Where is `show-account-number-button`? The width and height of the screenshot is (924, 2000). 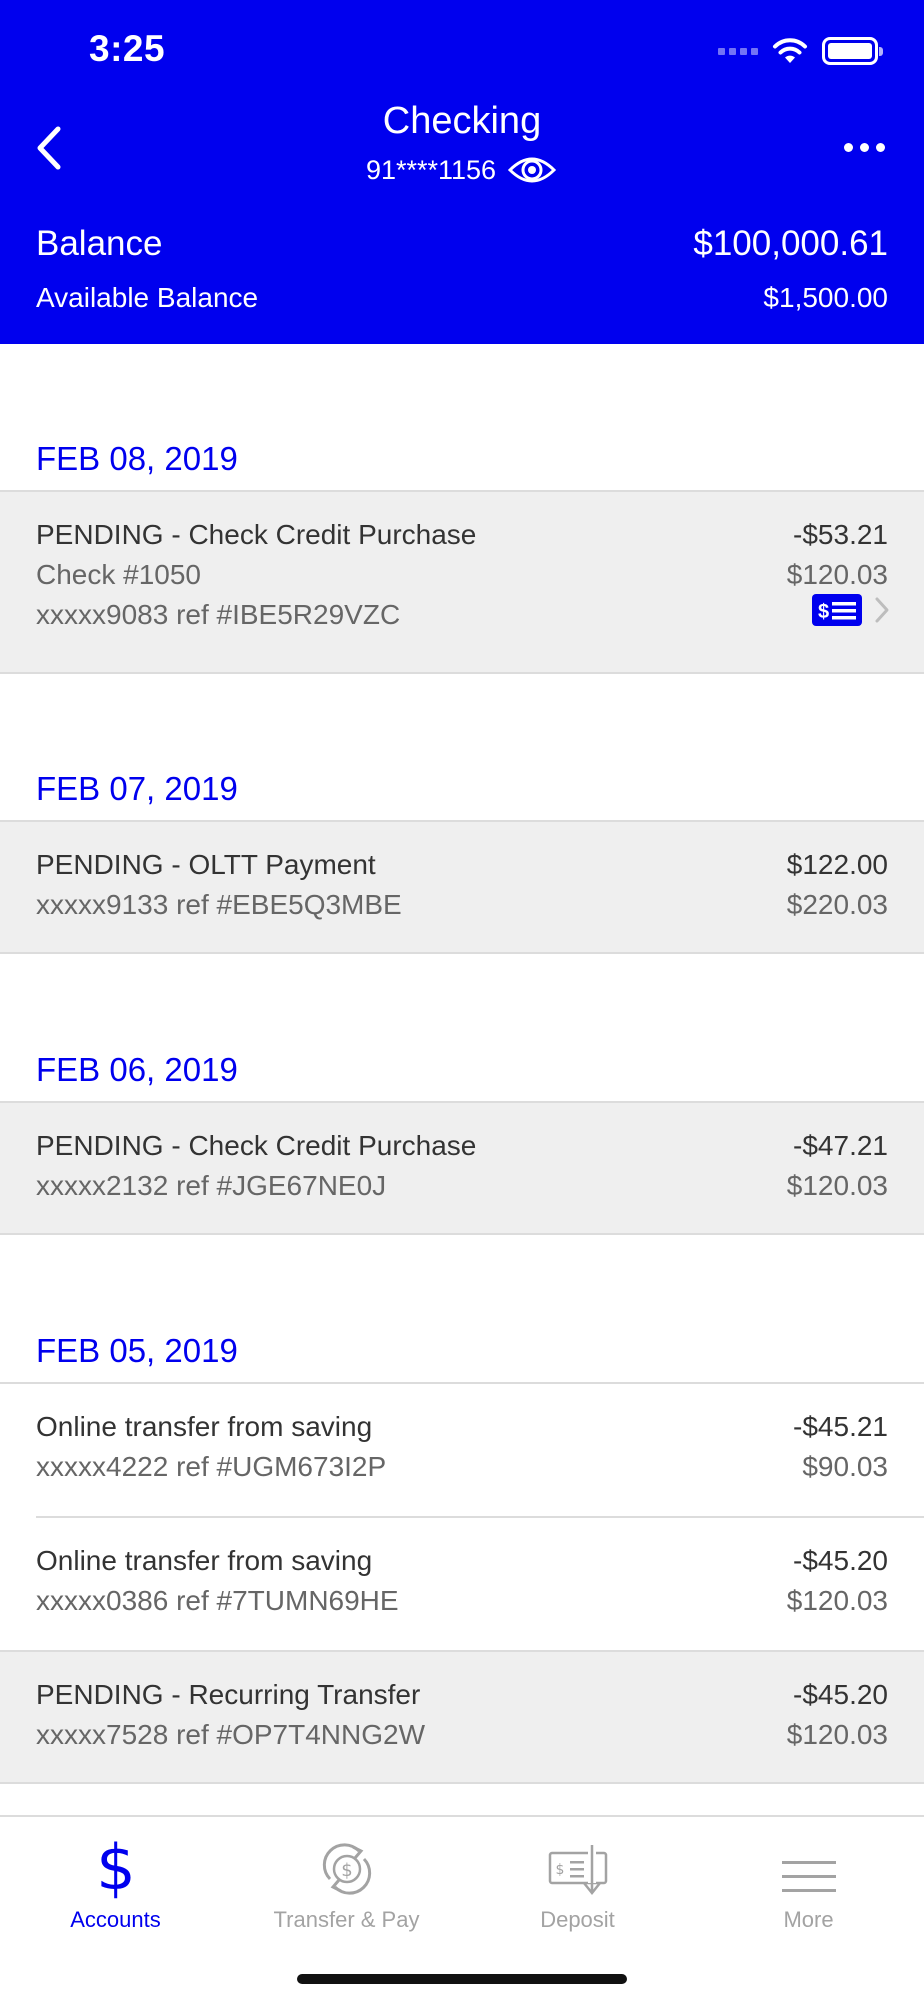
show-account-number-button is located at coordinates (533, 170).